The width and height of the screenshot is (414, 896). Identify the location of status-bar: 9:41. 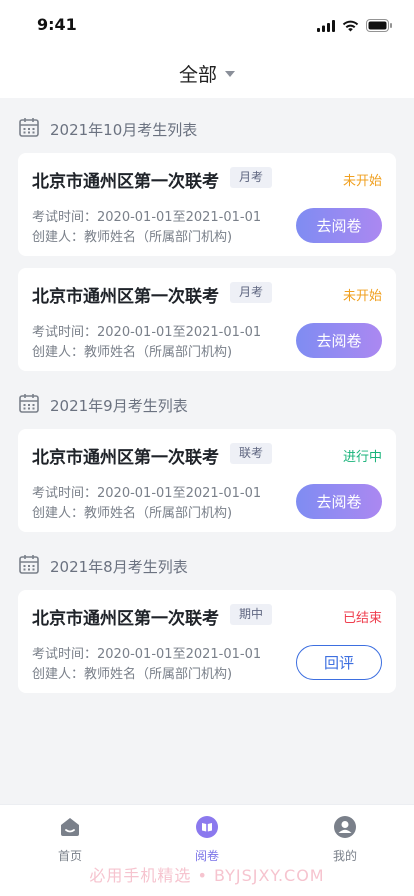
(207, 25).